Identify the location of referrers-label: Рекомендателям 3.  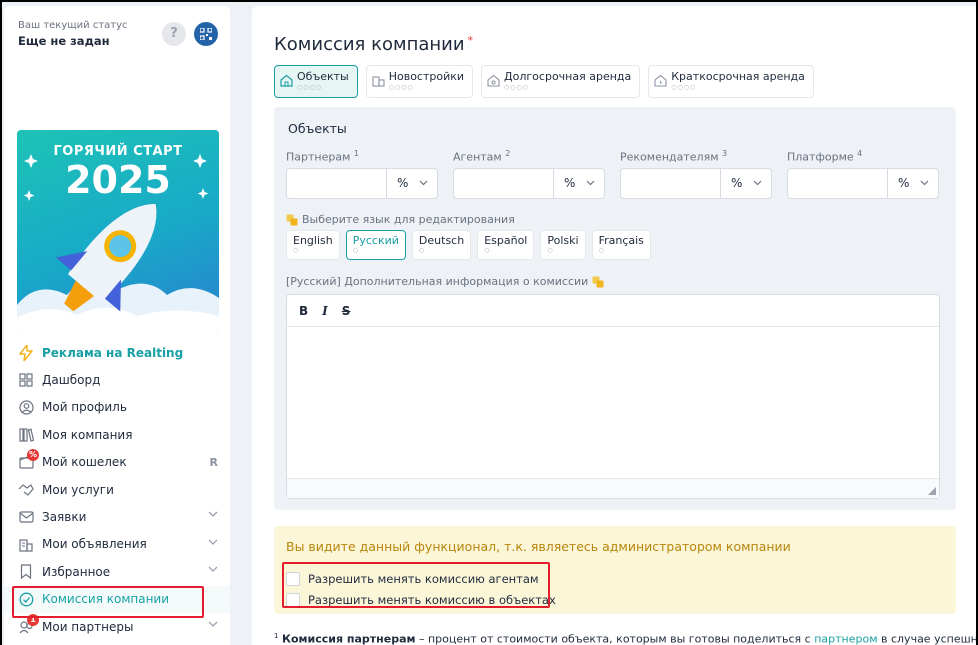
(673, 156).